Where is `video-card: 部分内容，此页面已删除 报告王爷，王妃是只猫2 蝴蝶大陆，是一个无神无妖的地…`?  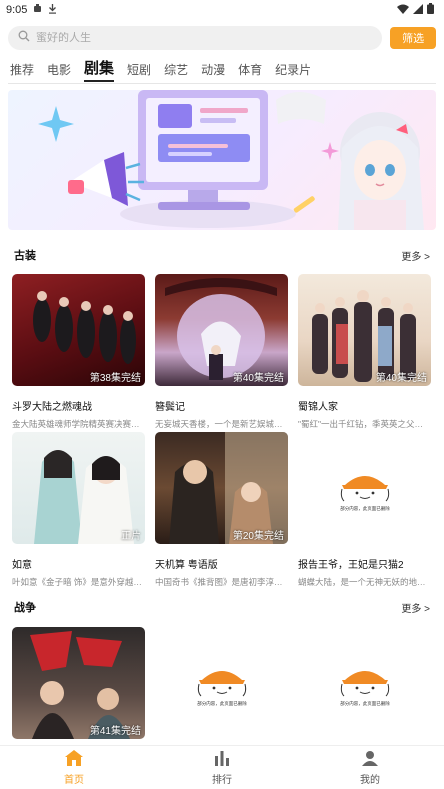
video-card: 部分内容，此页面已删除 报告王爷，王妃是只猫2 蝴蝶大陆，是一个无神无妖的地… is located at coordinates (364, 510).